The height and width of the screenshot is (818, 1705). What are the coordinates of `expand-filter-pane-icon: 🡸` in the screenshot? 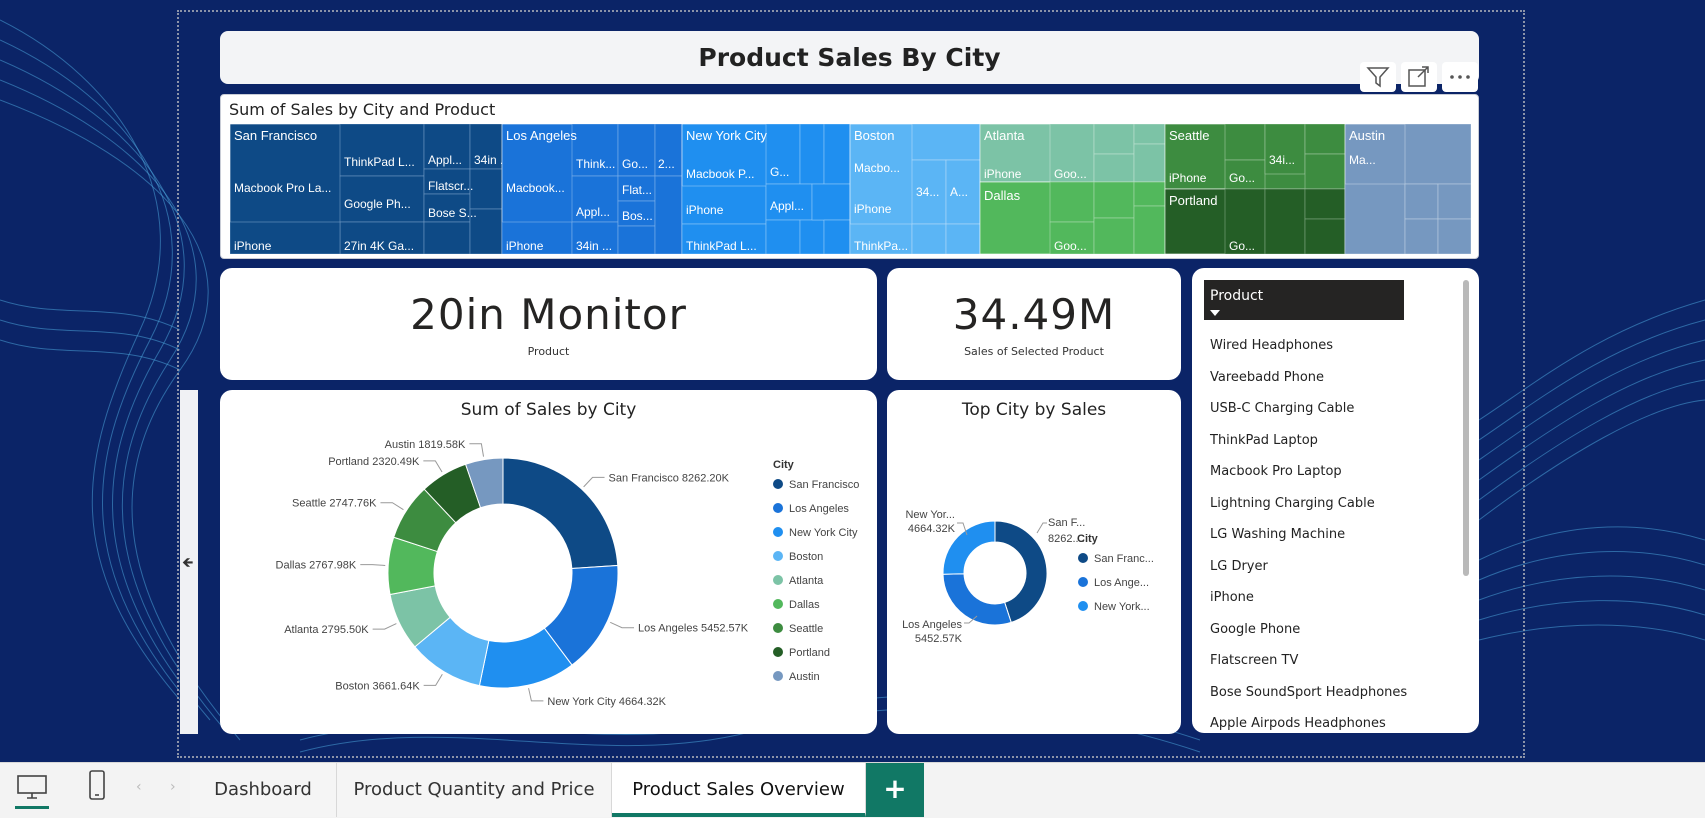 It's located at (187, 564).